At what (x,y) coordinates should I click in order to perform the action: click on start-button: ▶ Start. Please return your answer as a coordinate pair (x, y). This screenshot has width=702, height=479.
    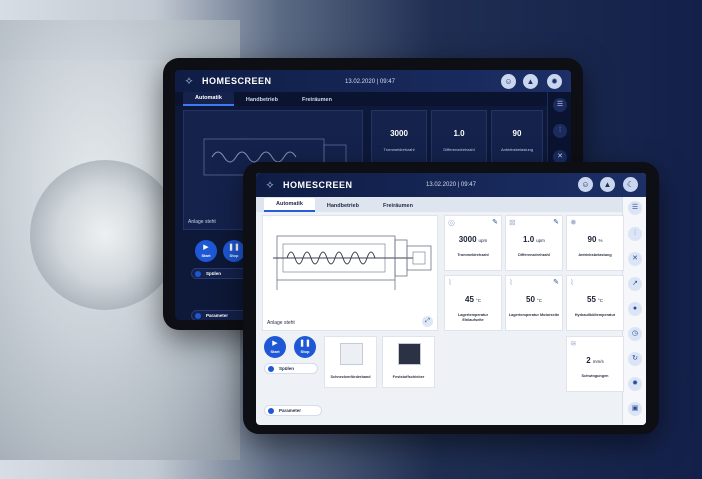
    Looking at the image, I should click on (275, 347).